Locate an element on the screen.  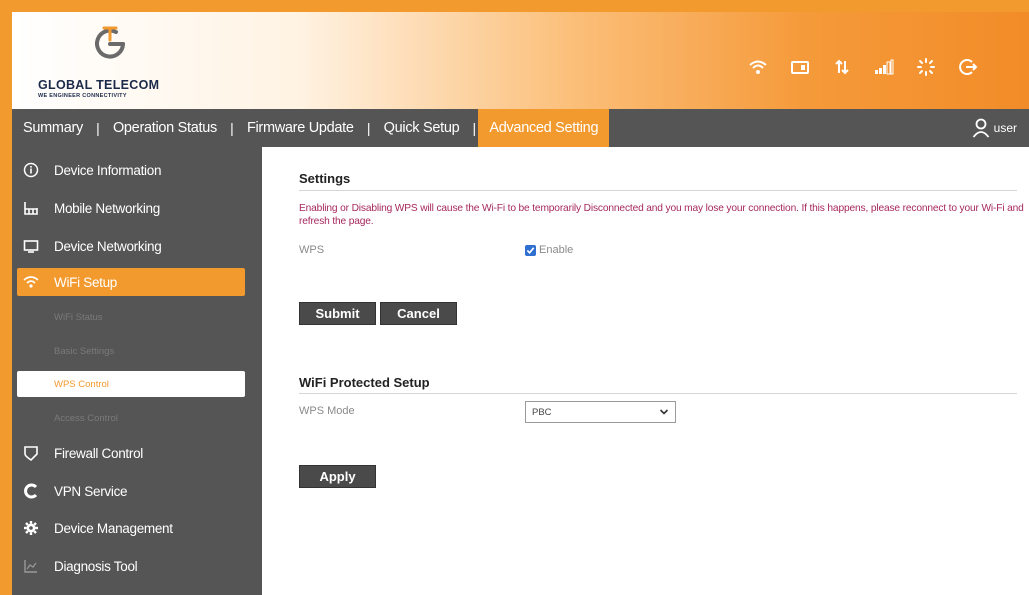
sidebar-item-device-management: Device Management is located at coordinates (137, 528).